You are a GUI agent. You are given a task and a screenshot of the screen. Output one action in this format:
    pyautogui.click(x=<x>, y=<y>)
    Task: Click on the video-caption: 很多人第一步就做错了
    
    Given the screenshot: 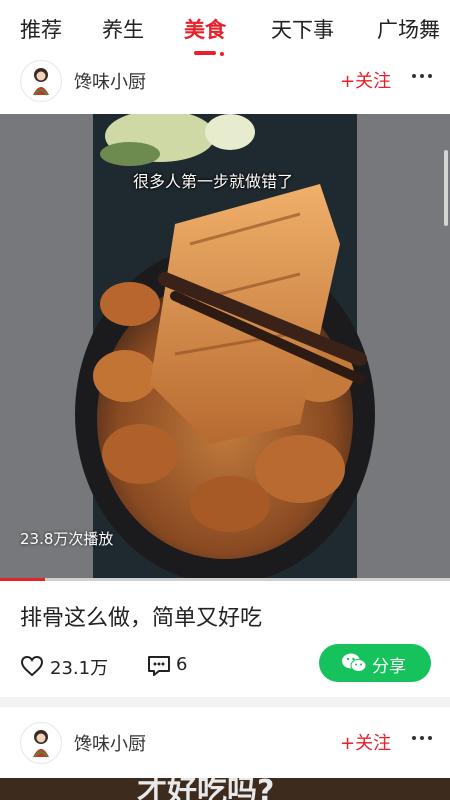 What is the action you would take?
    pyautogui.click(x=213, y=181)
    